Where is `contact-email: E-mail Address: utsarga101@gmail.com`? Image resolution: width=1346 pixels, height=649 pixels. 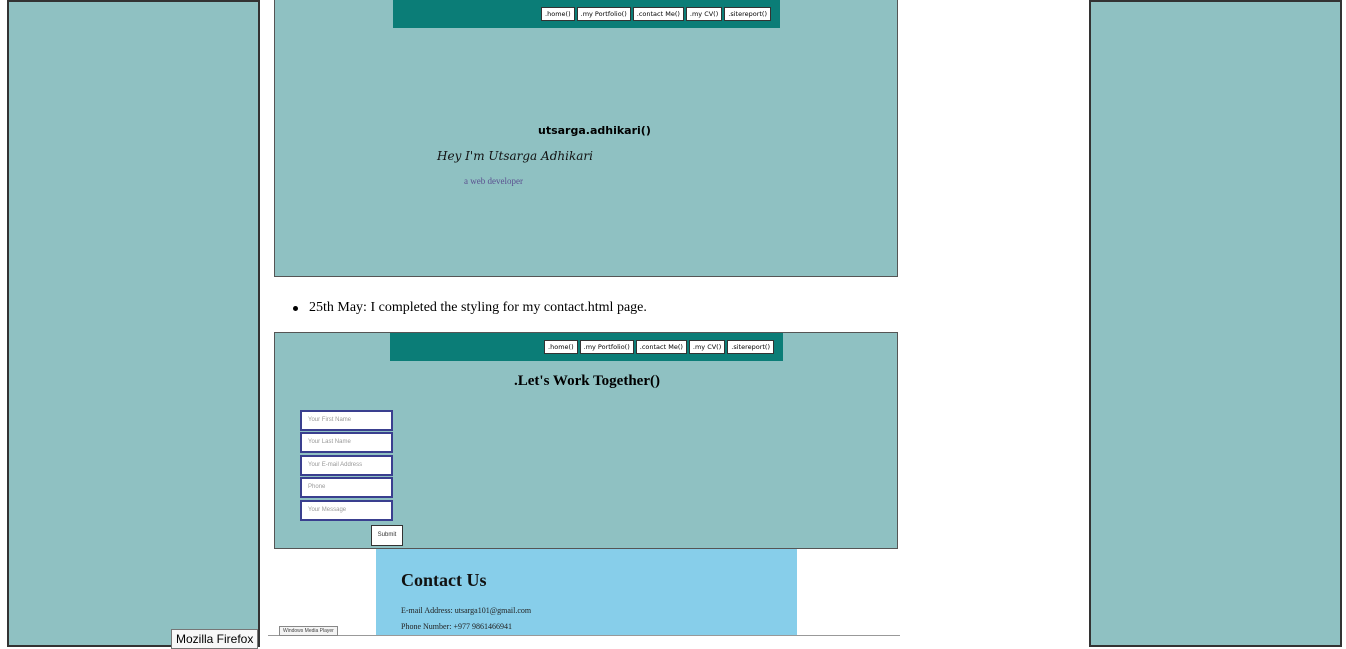
contact-email: E-mail Address: utsarga101@gmail.com is located at coordinates (466, 610).